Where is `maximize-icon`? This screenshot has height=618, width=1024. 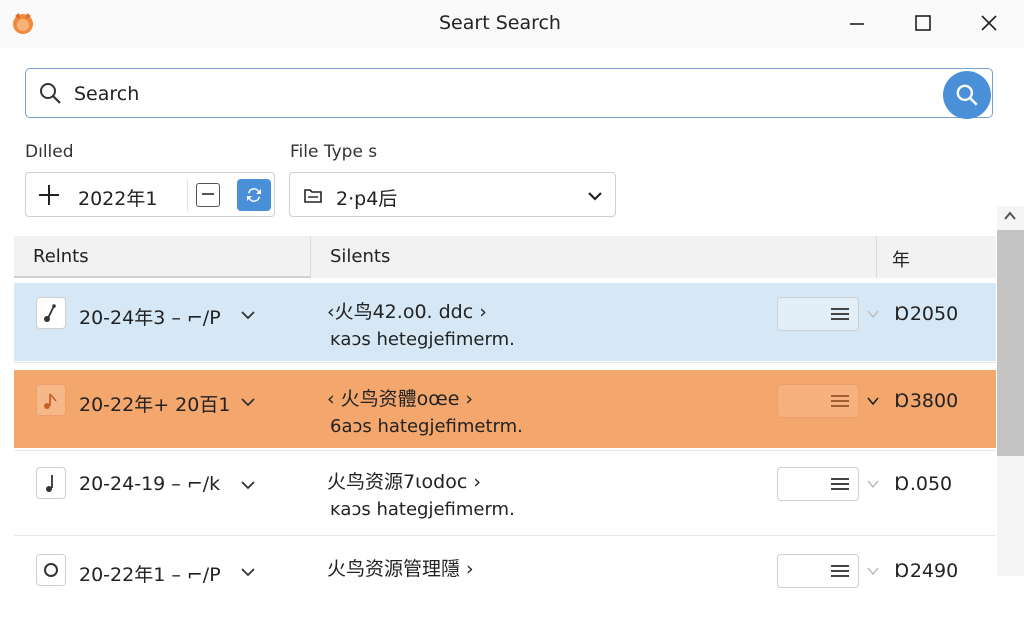 maximize-icon is located at coordinates (923, 23).